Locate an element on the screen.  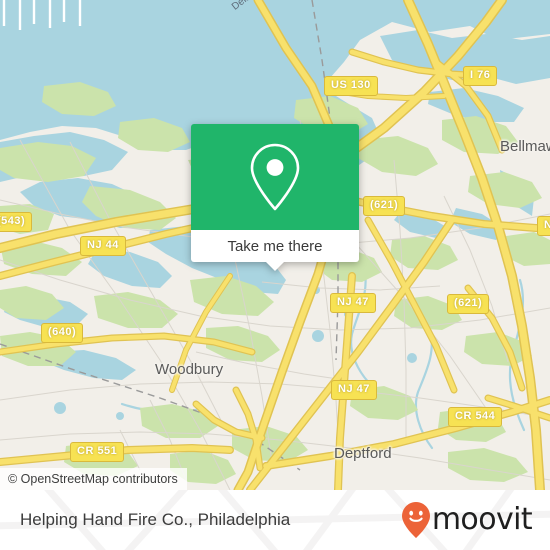
popup-header is located at coordinates (275, 177).